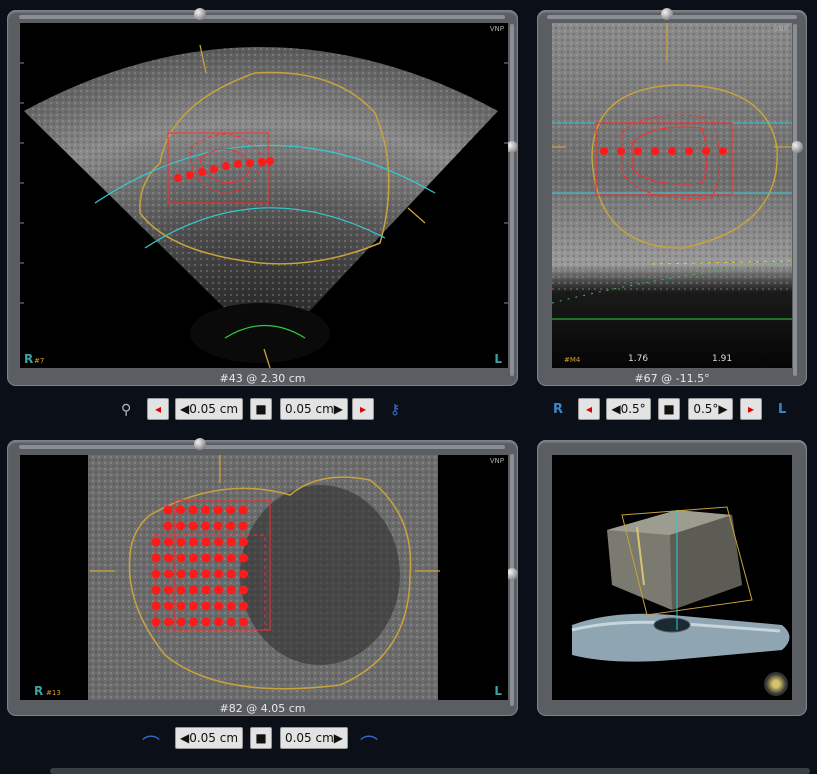 The height and width of the screenshot is (774, 817). I want to click on series-readout: #M4, so click(572, 360).